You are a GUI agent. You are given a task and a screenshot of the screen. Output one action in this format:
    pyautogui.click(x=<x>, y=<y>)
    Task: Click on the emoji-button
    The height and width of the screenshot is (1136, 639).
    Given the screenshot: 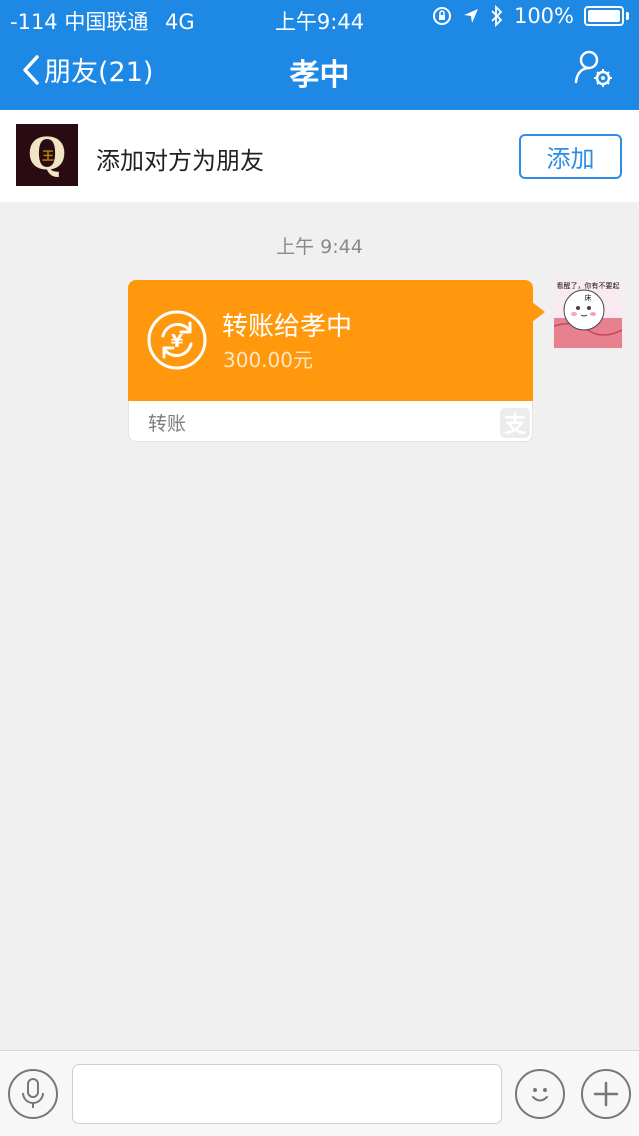 What is the action you would take?
    pyautogui.click(x=540, y=1094)
    